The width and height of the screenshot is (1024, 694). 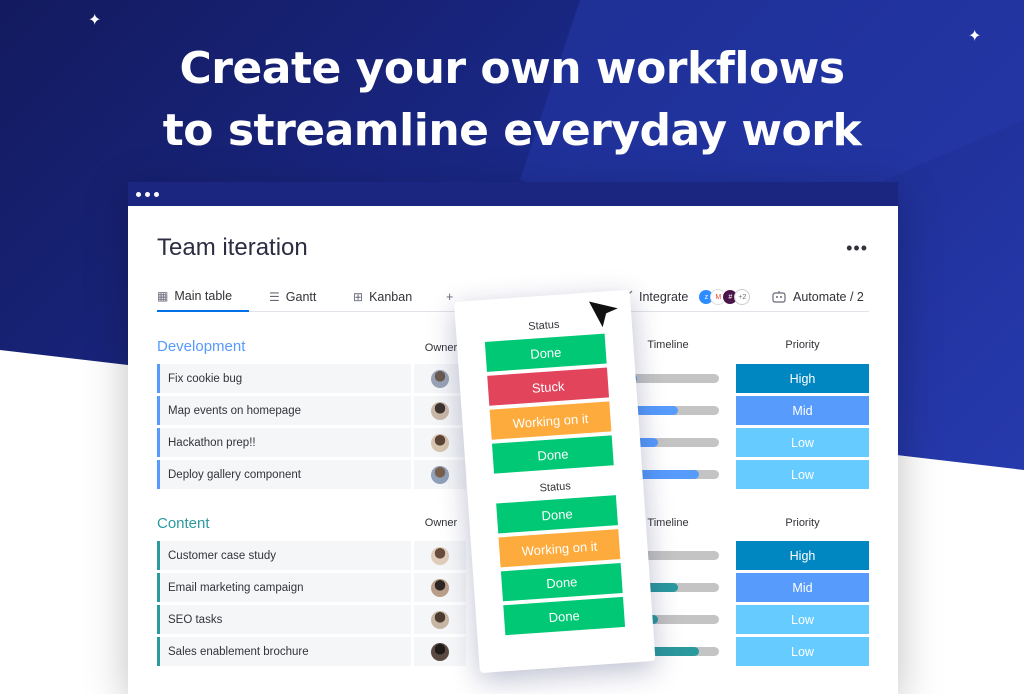 What do you see at coordinates (548, 386) in the screenshot?
I see `status-cell: Stuck` at bounding box center [548, 386].